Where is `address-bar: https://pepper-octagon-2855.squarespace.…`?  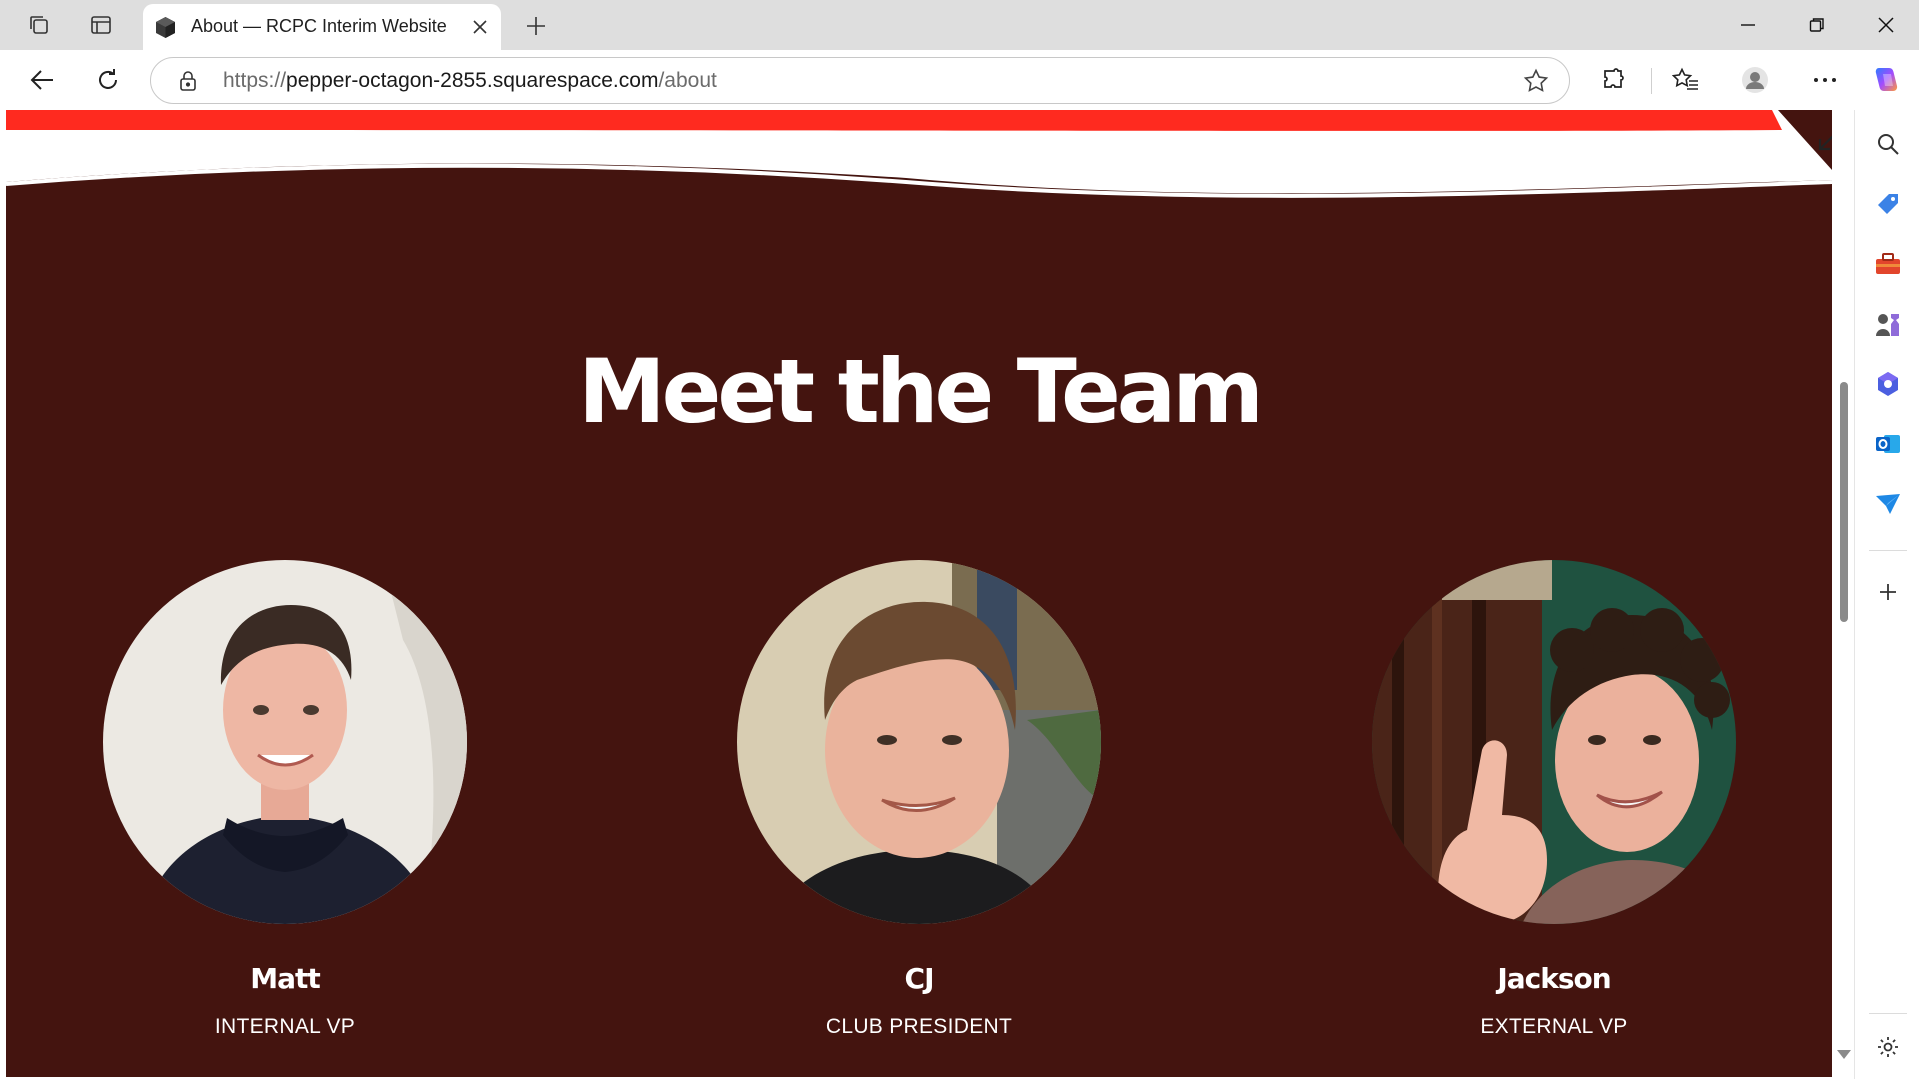
address-bar: https://pepper-octagon-2855.squarespace.… is located at coordinates (860, 80).